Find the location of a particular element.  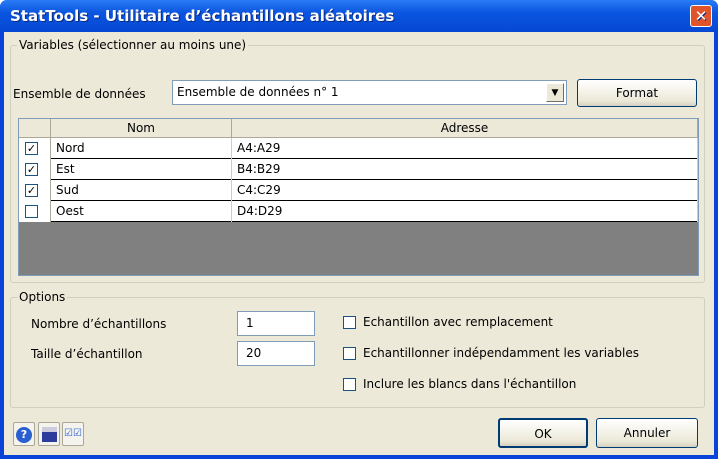

row-header is located at coordinates (35, 211).